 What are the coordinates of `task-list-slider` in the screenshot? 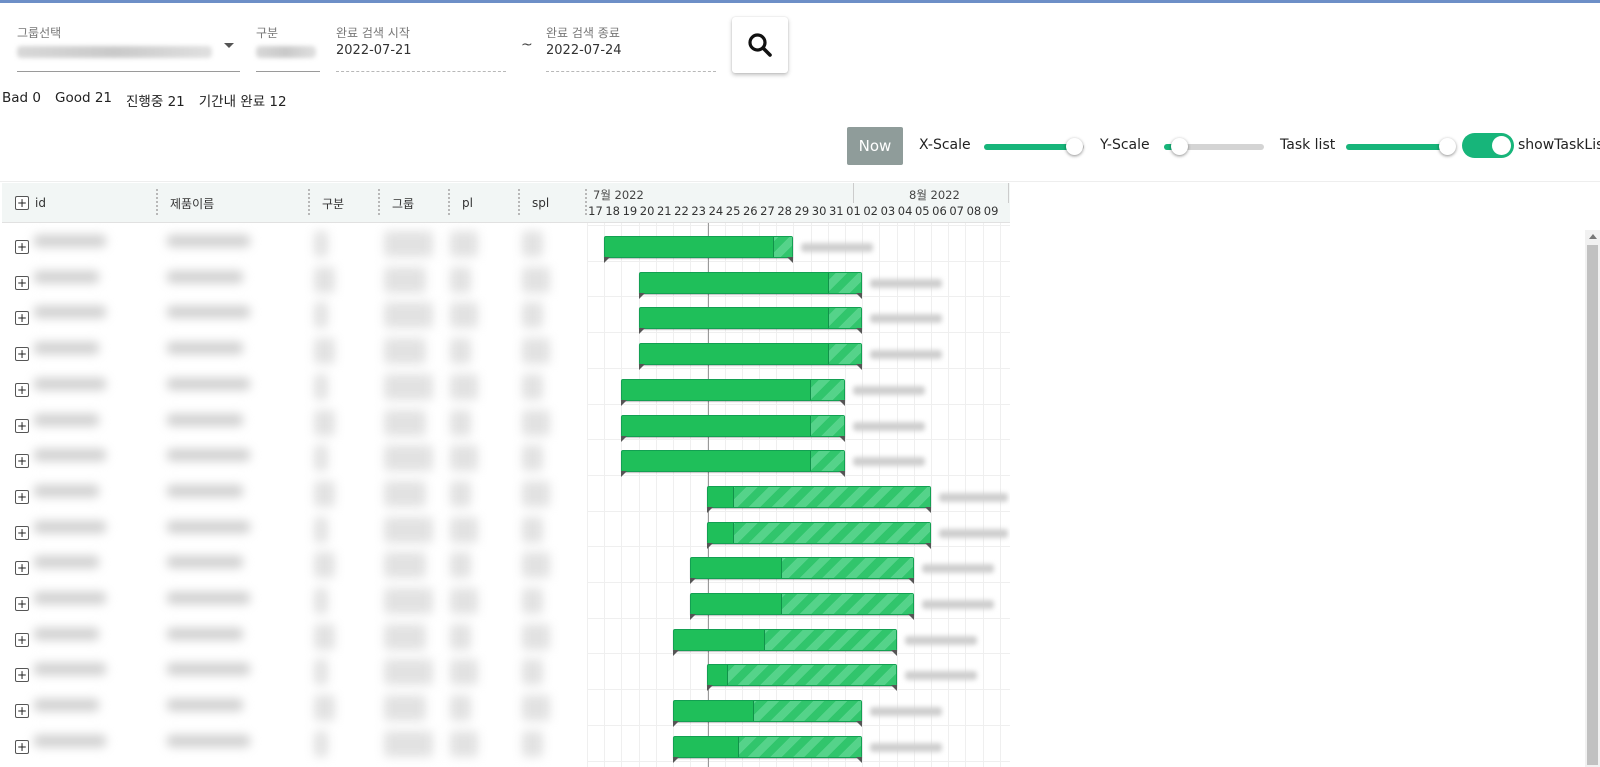 It's located at (1401, 146).